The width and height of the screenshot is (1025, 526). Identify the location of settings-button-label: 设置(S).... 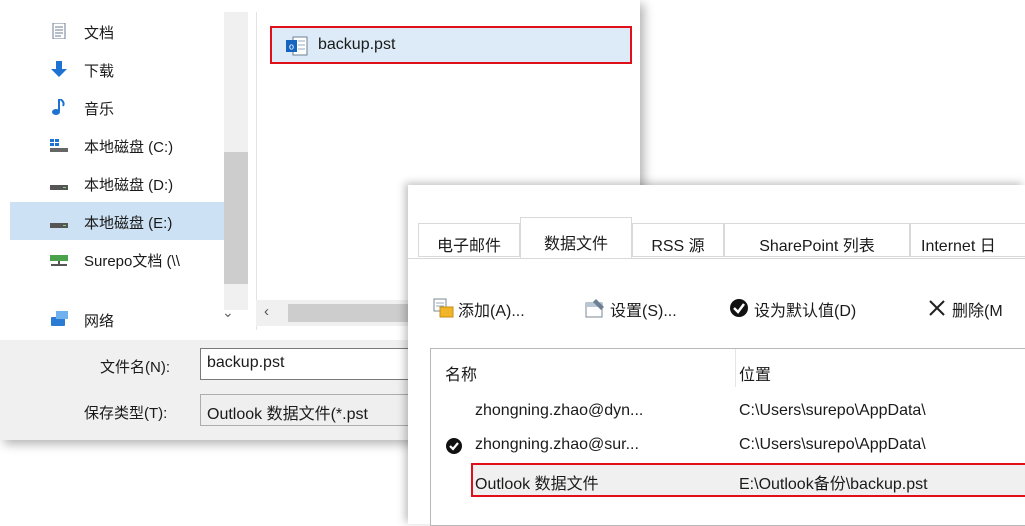
(643, 311).